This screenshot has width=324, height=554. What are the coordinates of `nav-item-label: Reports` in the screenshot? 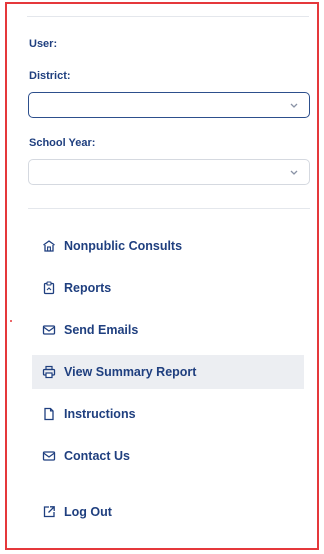 It's located at (88, 288).